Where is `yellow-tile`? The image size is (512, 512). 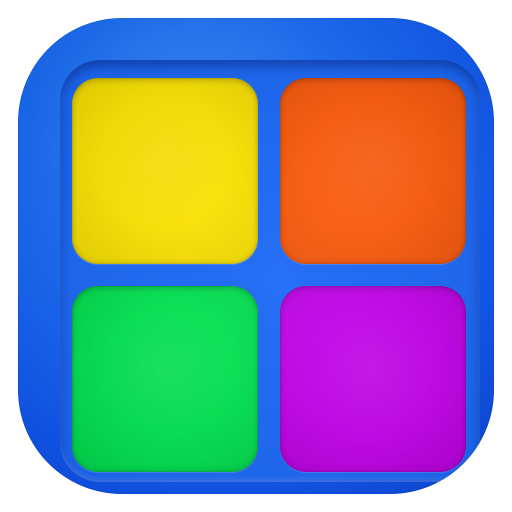 yellow-tile is located at coordinates (165, 171).